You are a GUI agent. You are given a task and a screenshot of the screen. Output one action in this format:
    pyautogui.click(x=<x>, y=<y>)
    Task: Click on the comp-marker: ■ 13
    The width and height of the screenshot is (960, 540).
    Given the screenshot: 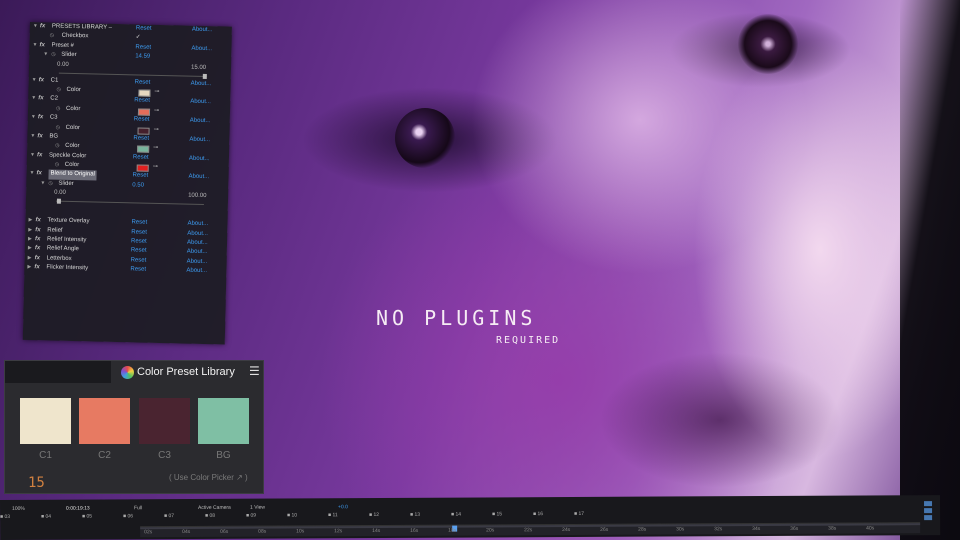 What is the action you would take?
    pyautogui.click(x=415, y=515)
    